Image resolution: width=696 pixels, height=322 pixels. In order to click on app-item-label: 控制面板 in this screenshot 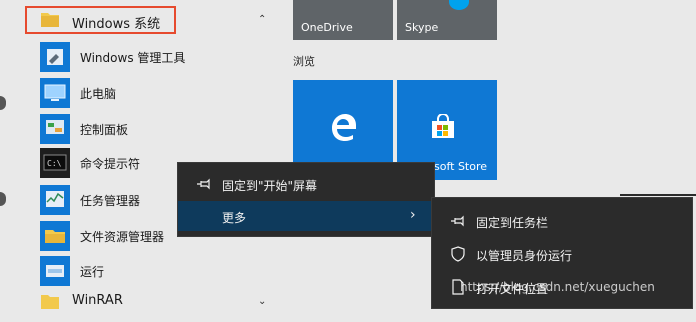, I will do `click(104, 130)`.